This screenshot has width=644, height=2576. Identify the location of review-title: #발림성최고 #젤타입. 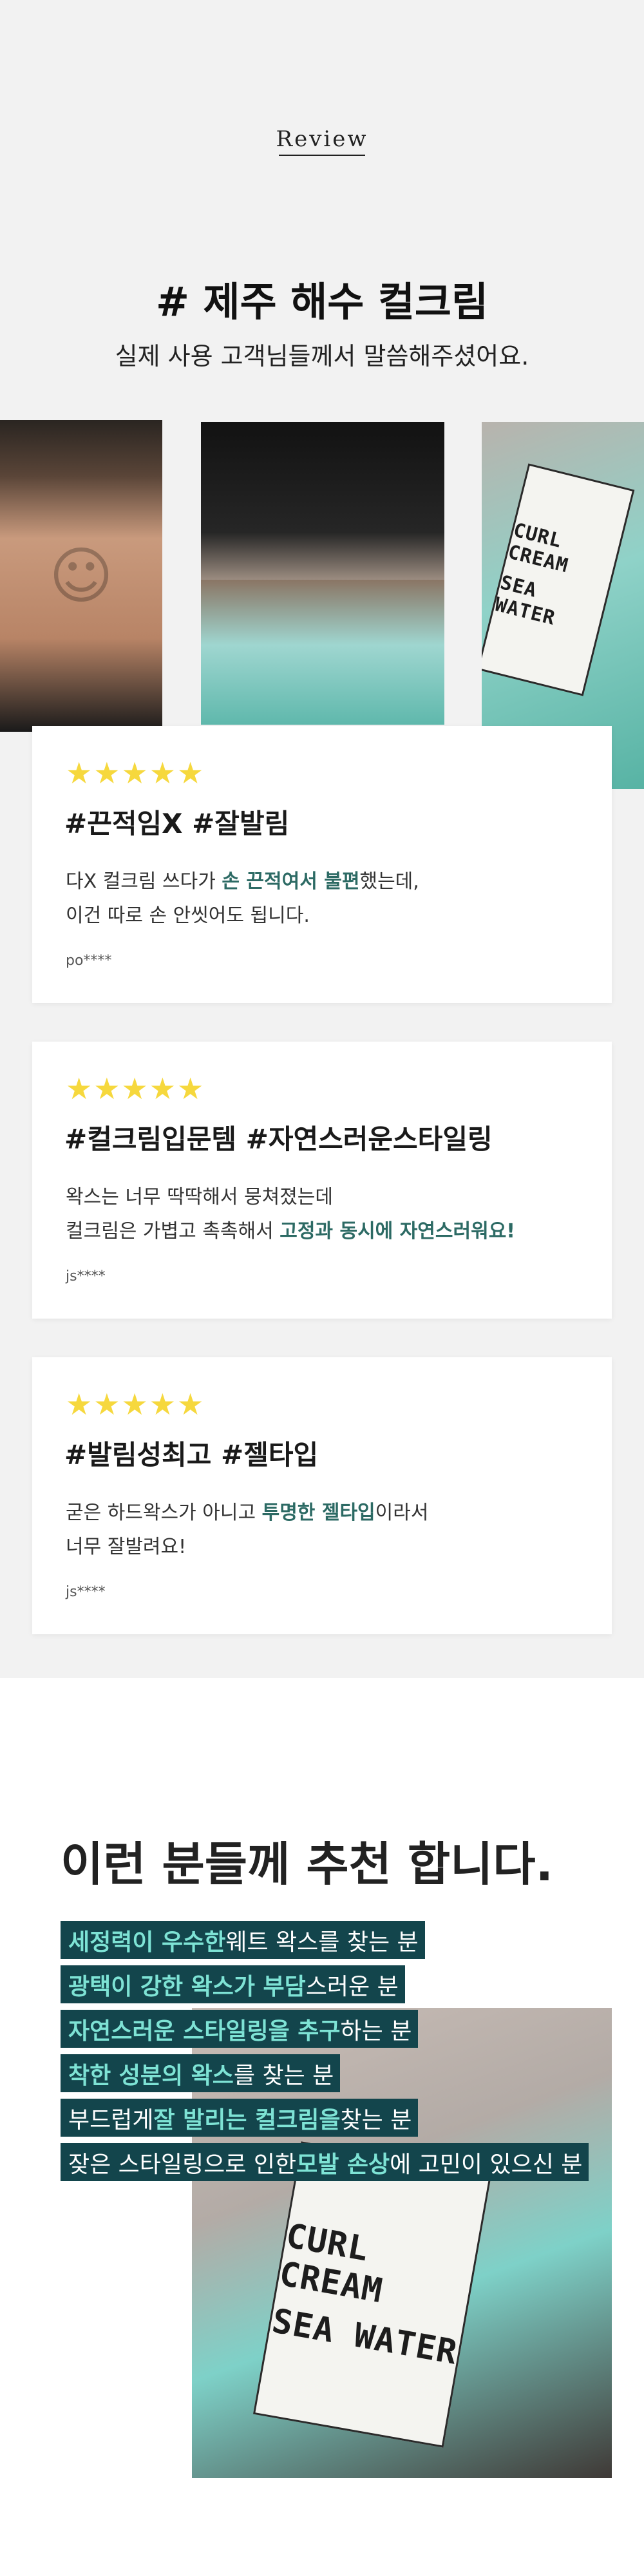
(191, 1455).